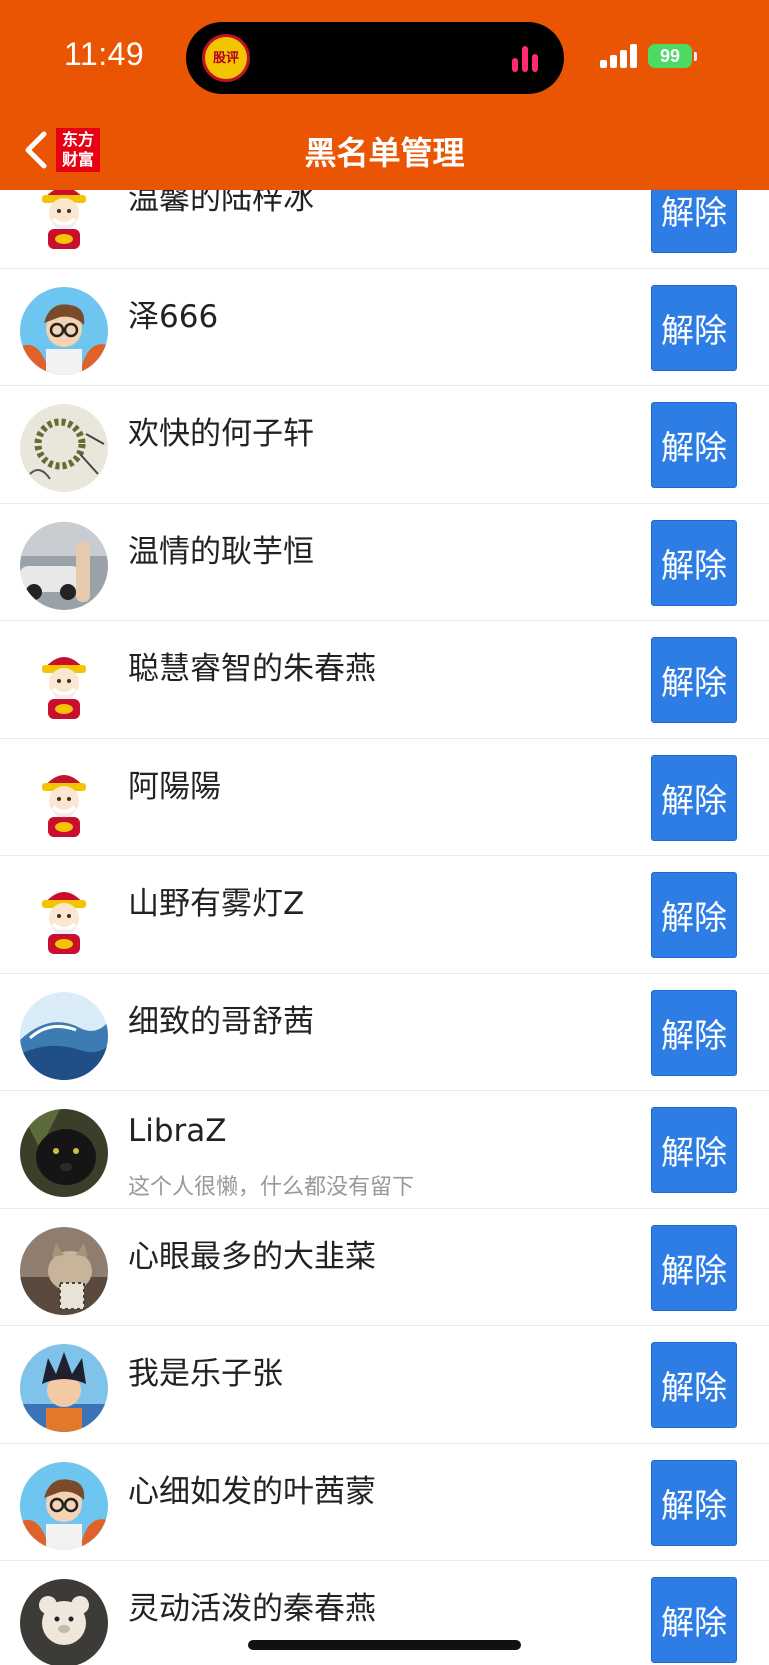 The width and height of the screenshot is (769, 1665). What do you see at coordinates (226, 58) in the screenshot?
I see `island-app-icon: 股评` at bounding box center [226, 58].